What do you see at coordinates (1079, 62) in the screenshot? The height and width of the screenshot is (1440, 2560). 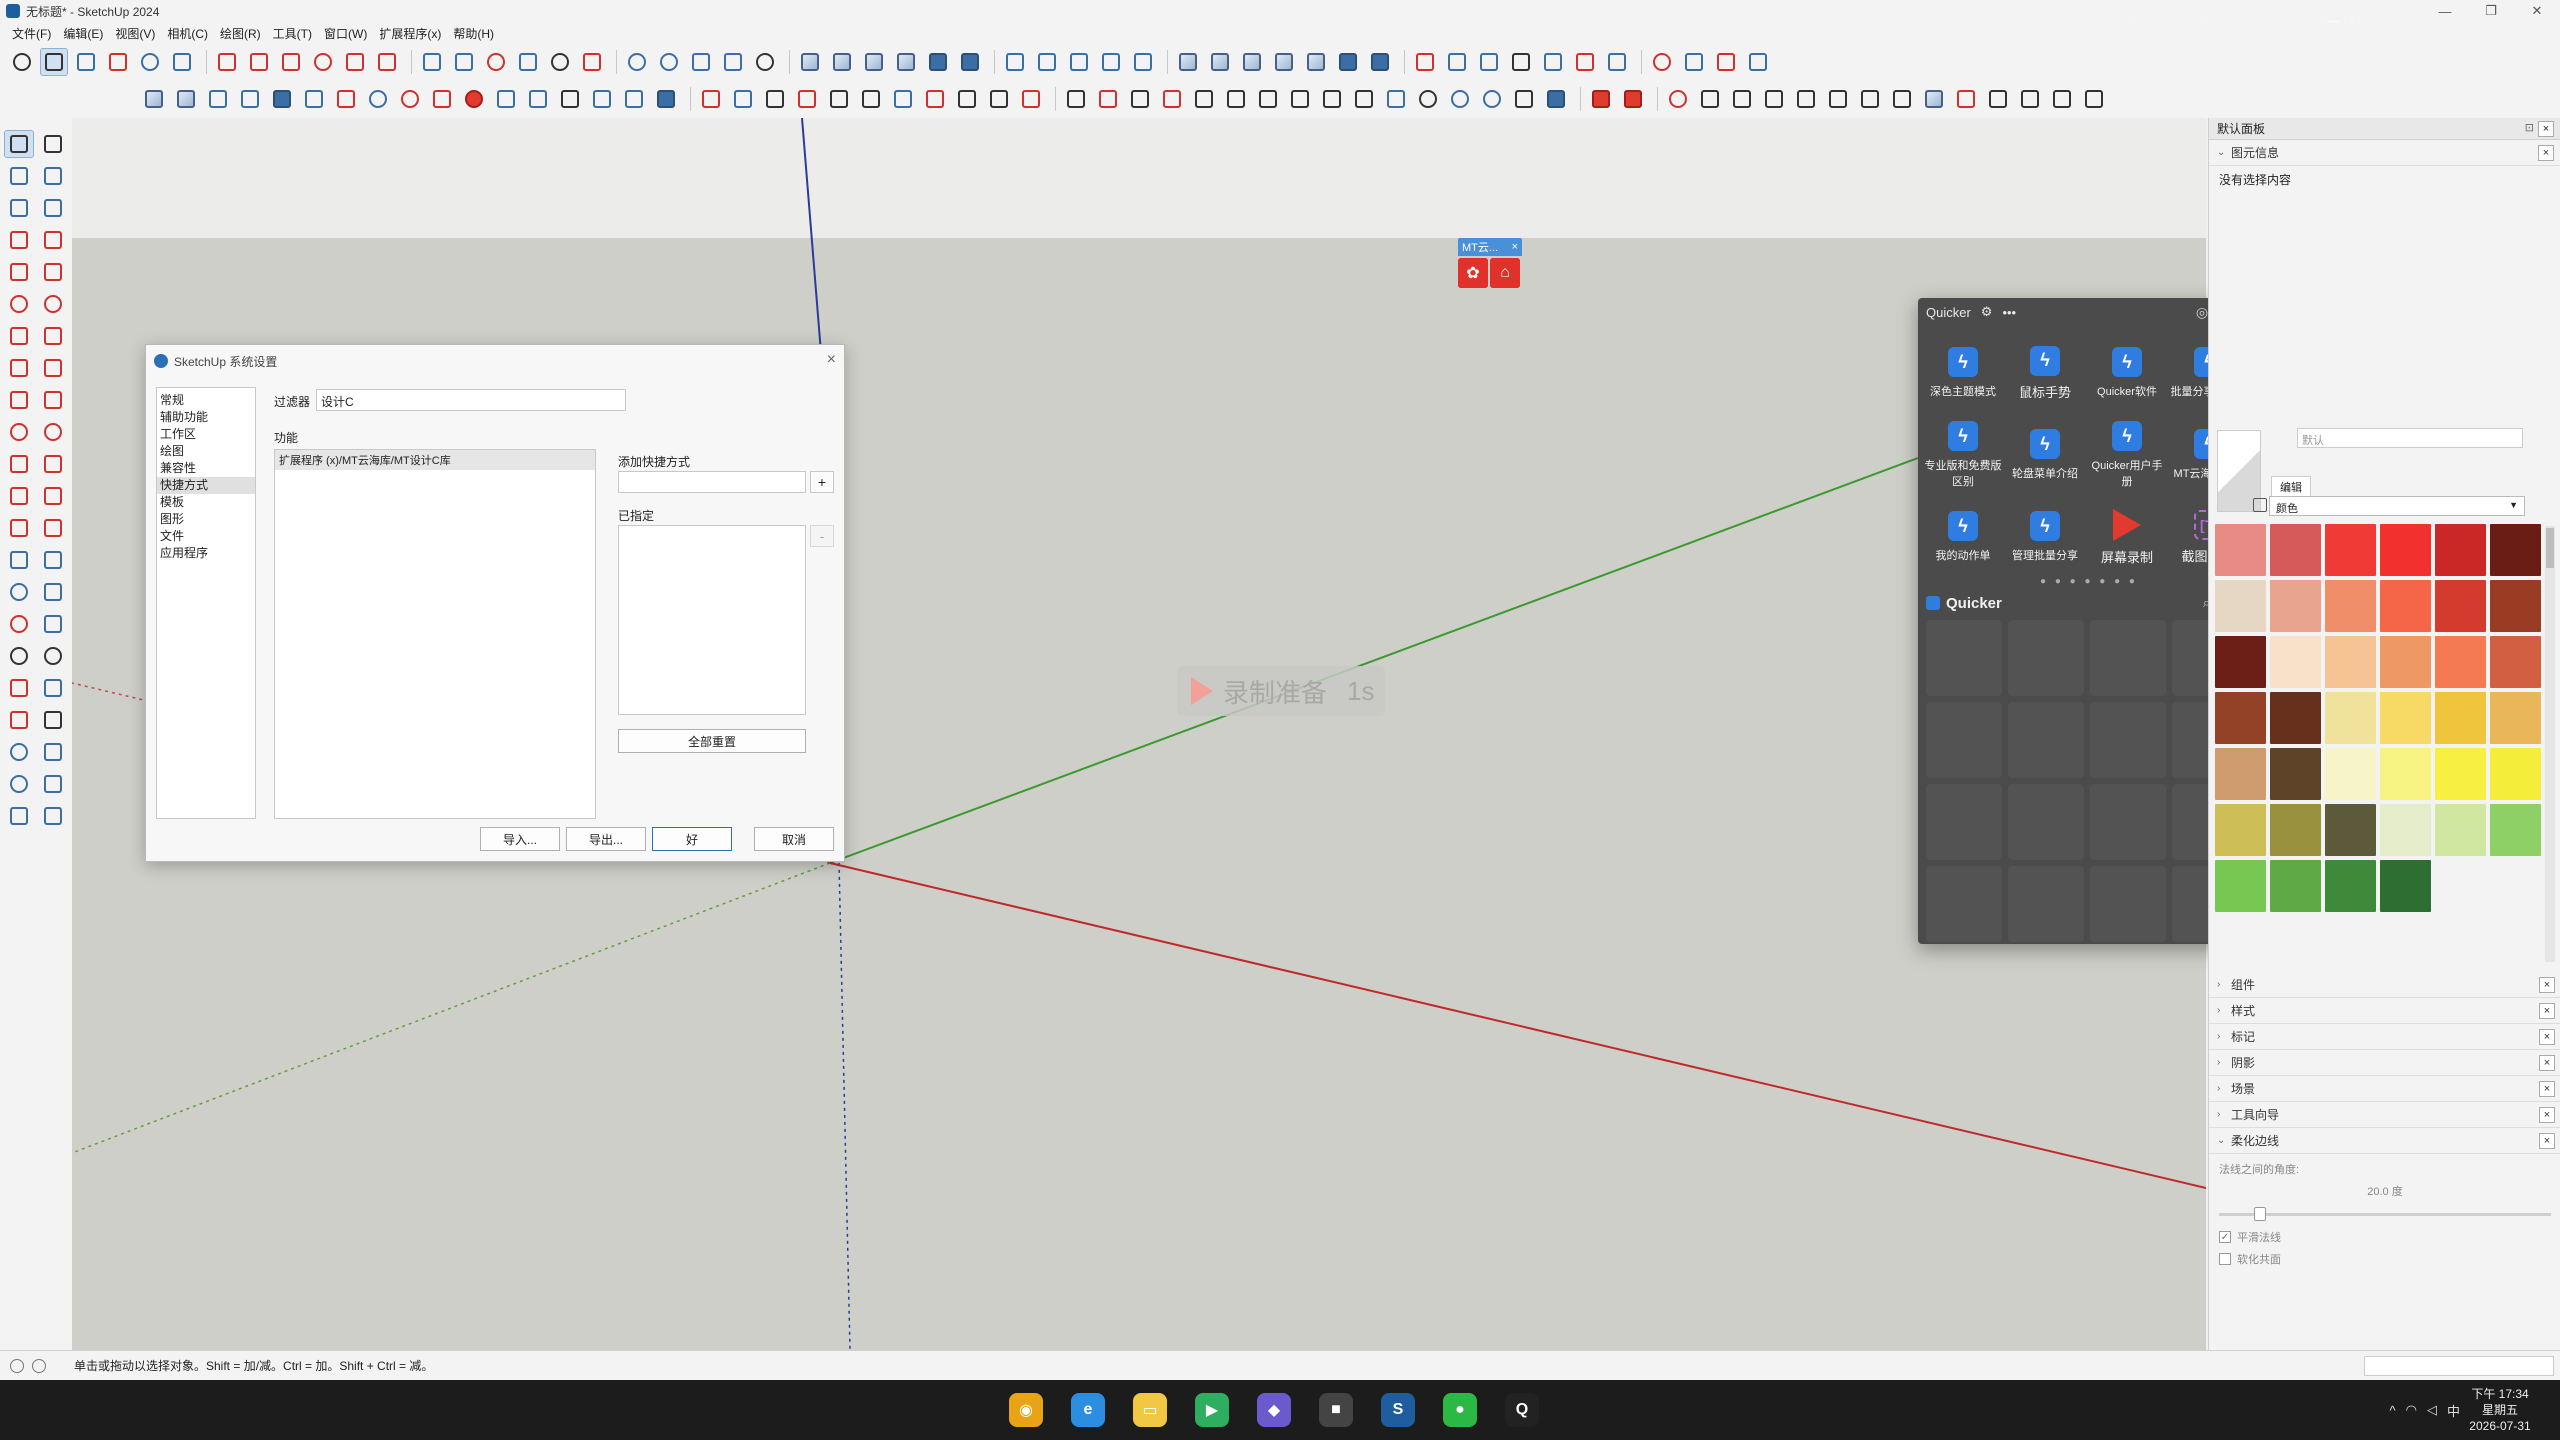 I see `solid-trim-button` at bounding box center [1079, 62].